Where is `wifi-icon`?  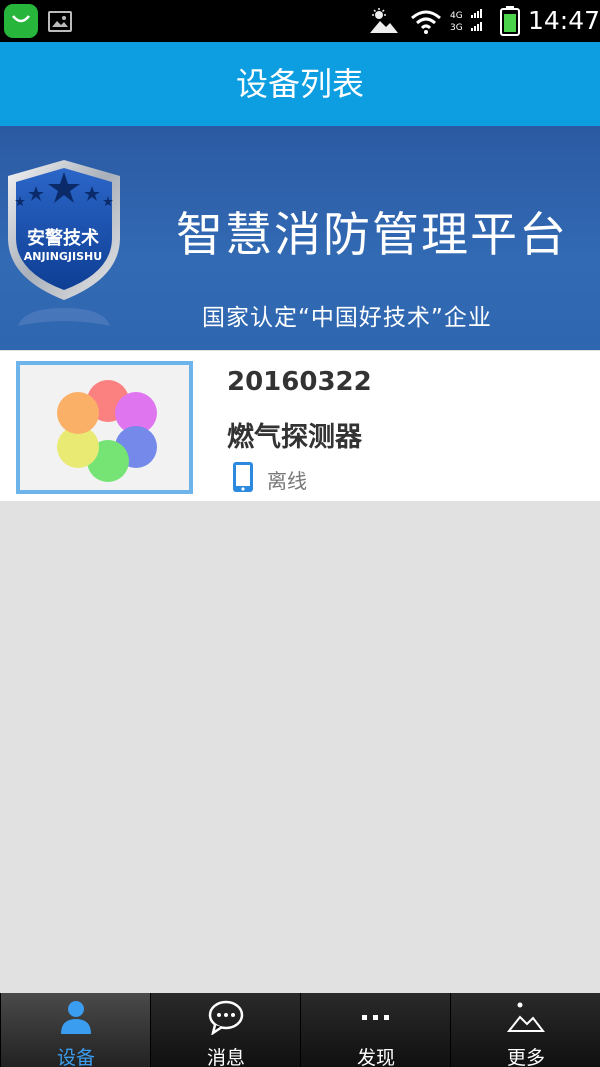 wifi-icon is located at coordinates (426, 22).